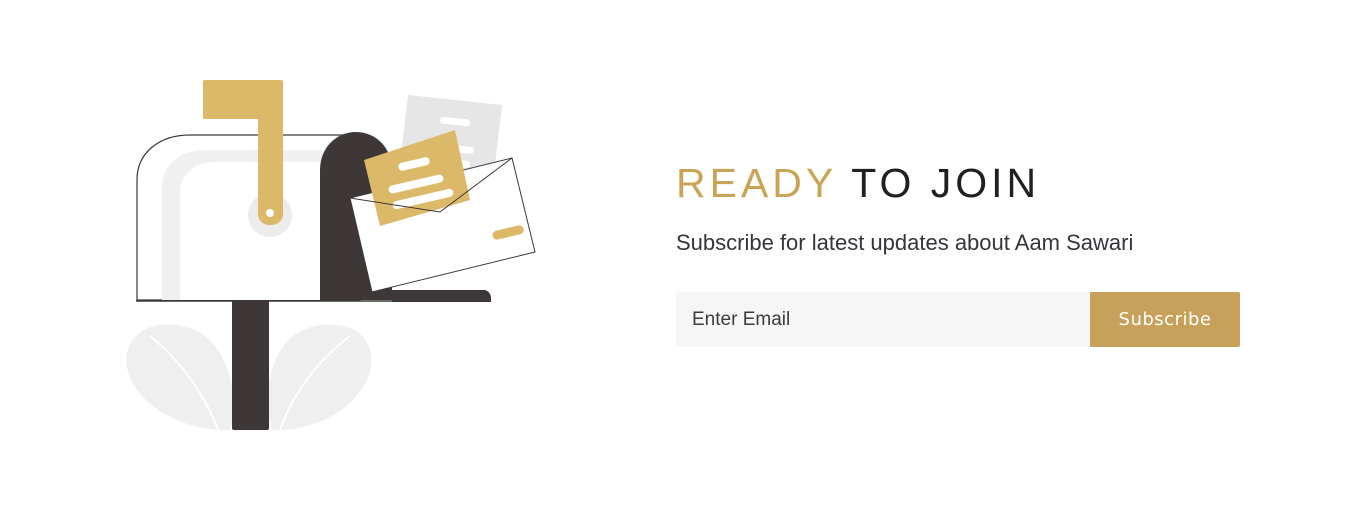 The width and height of the screenshot is (1366, 510). What do you see at coordinates (250, 364) in the screenshot?
I see `mailbox-post` at bounding box center [250, 364].